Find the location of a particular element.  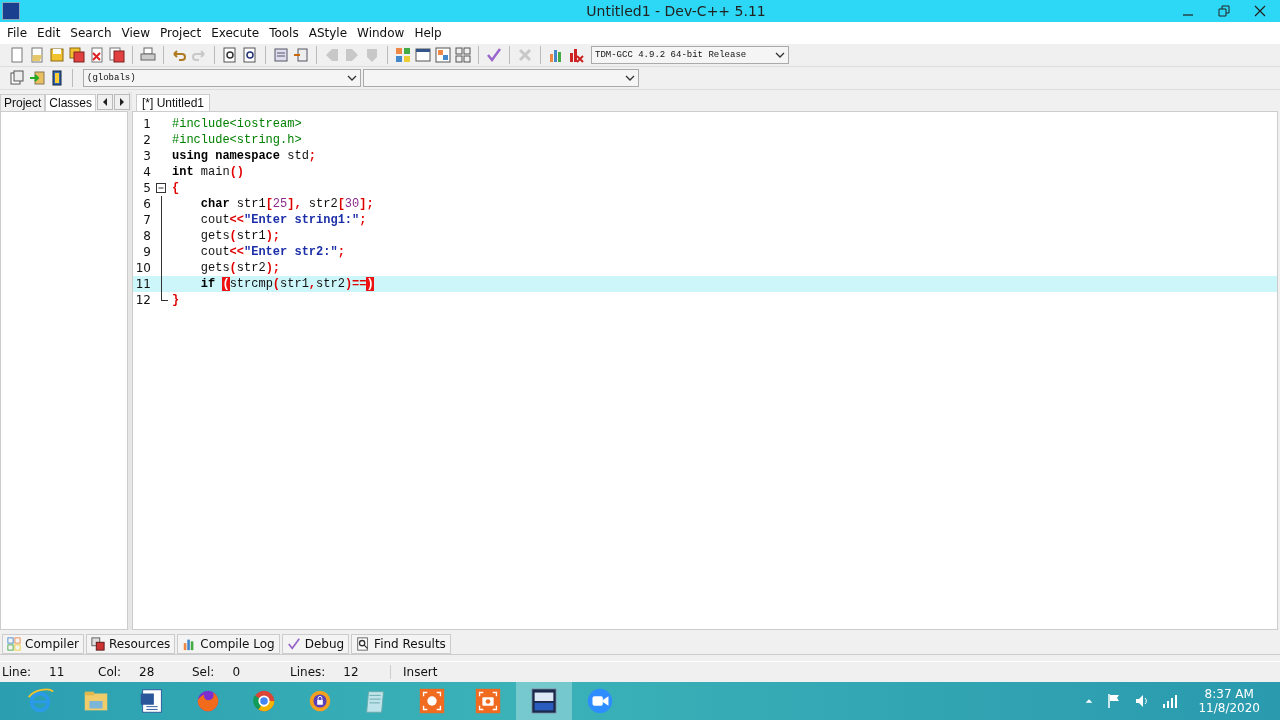

window-title: Untitled1 - Dev-C++ 5.11 is located at coordinates (676, 11).